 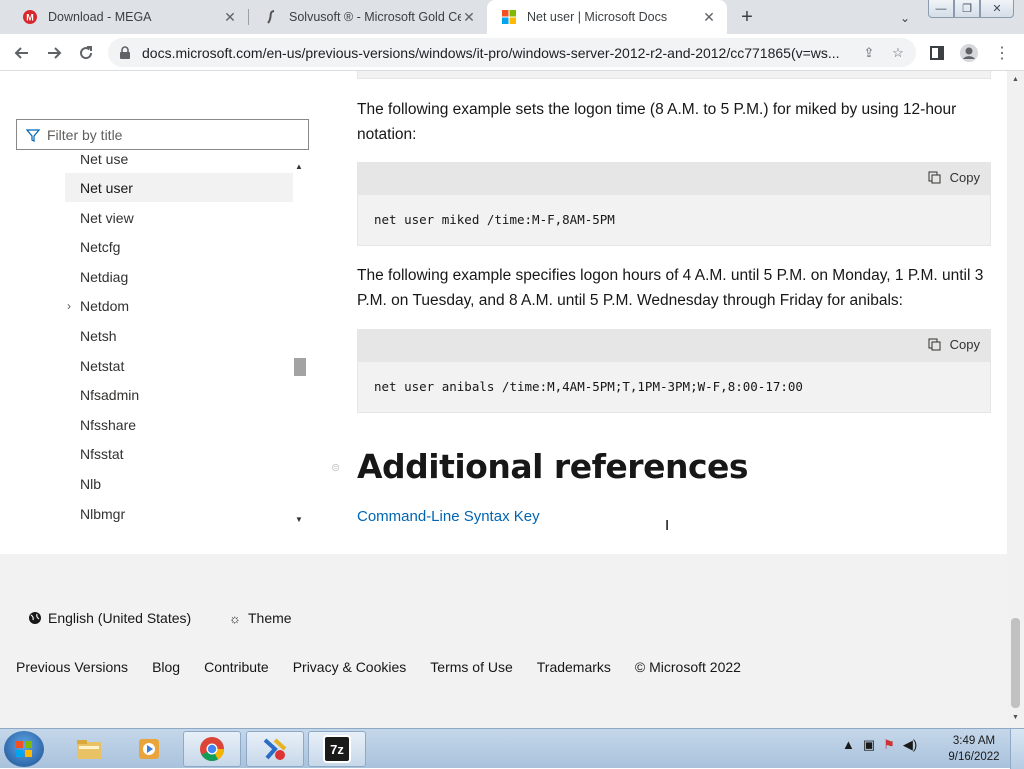 What do you see at coordinates (747, 17) in the screenshot?
I see `new-tab-button: +` at bounding box center [747, 17].